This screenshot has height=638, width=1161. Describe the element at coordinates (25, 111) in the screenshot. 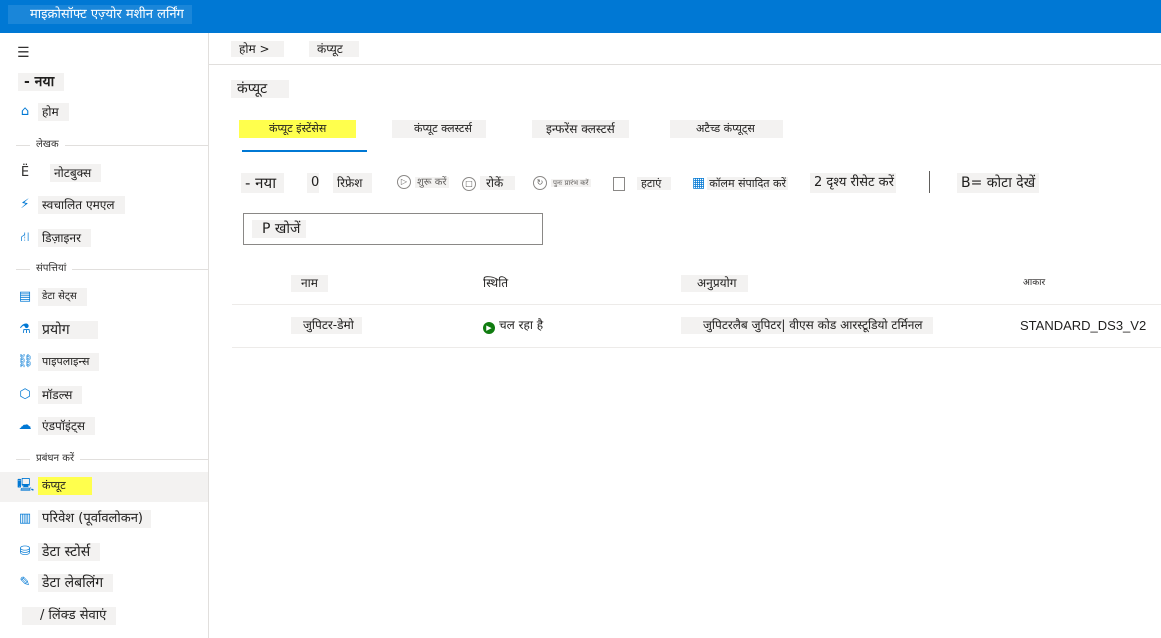

I see `home-icon: ⌂` at that location.